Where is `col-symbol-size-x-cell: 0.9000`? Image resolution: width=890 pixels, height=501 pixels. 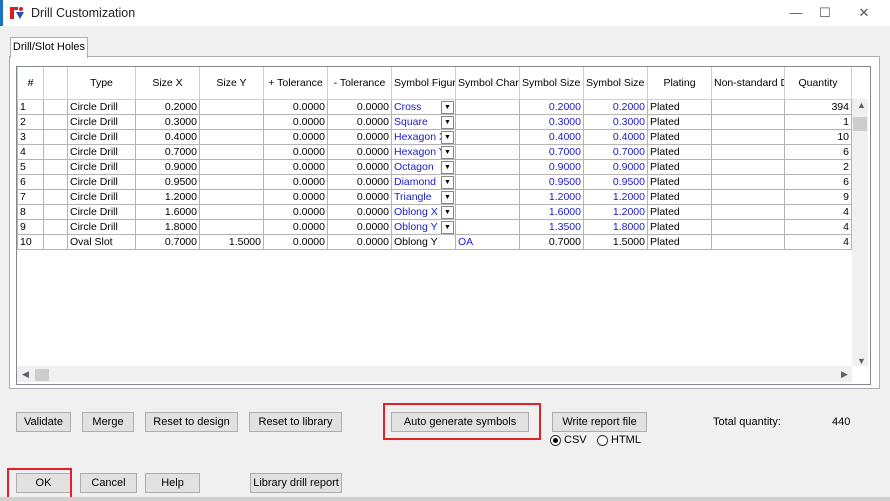
col-symbol-size-x-cell: 0.9000 is located at coordinates (551, 167).